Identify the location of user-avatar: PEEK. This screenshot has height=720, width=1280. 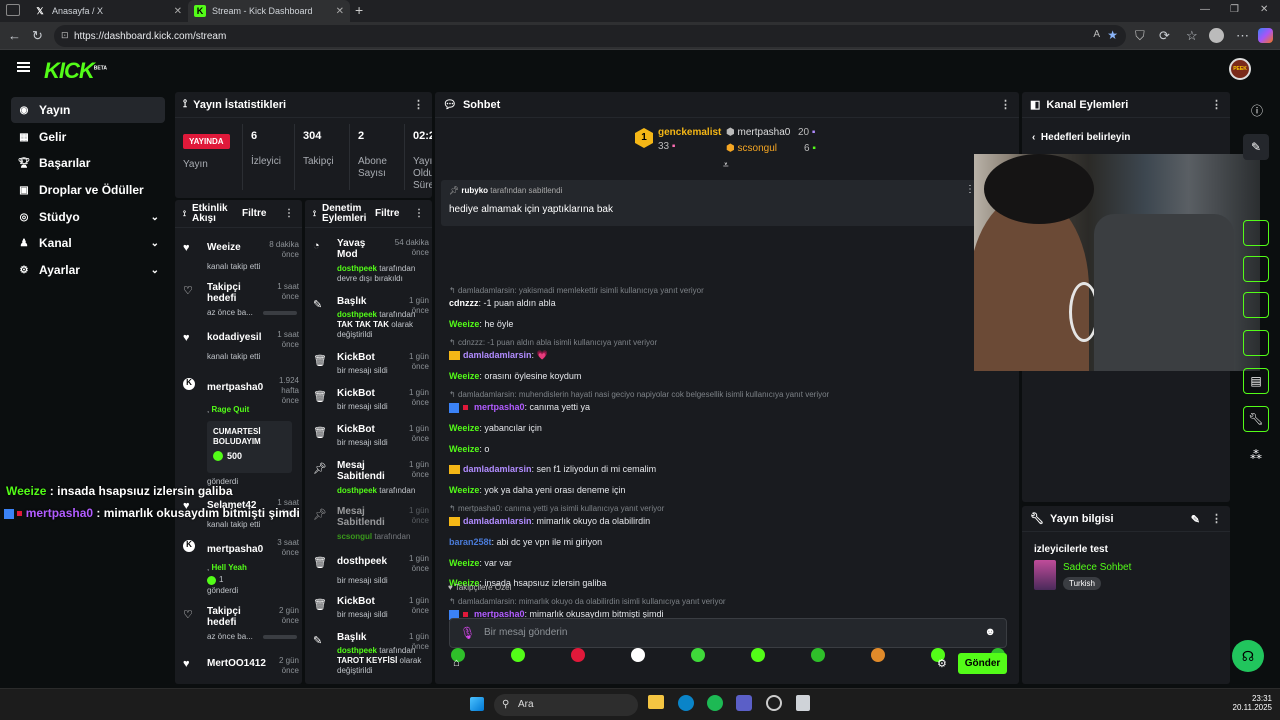
(1240, 69).